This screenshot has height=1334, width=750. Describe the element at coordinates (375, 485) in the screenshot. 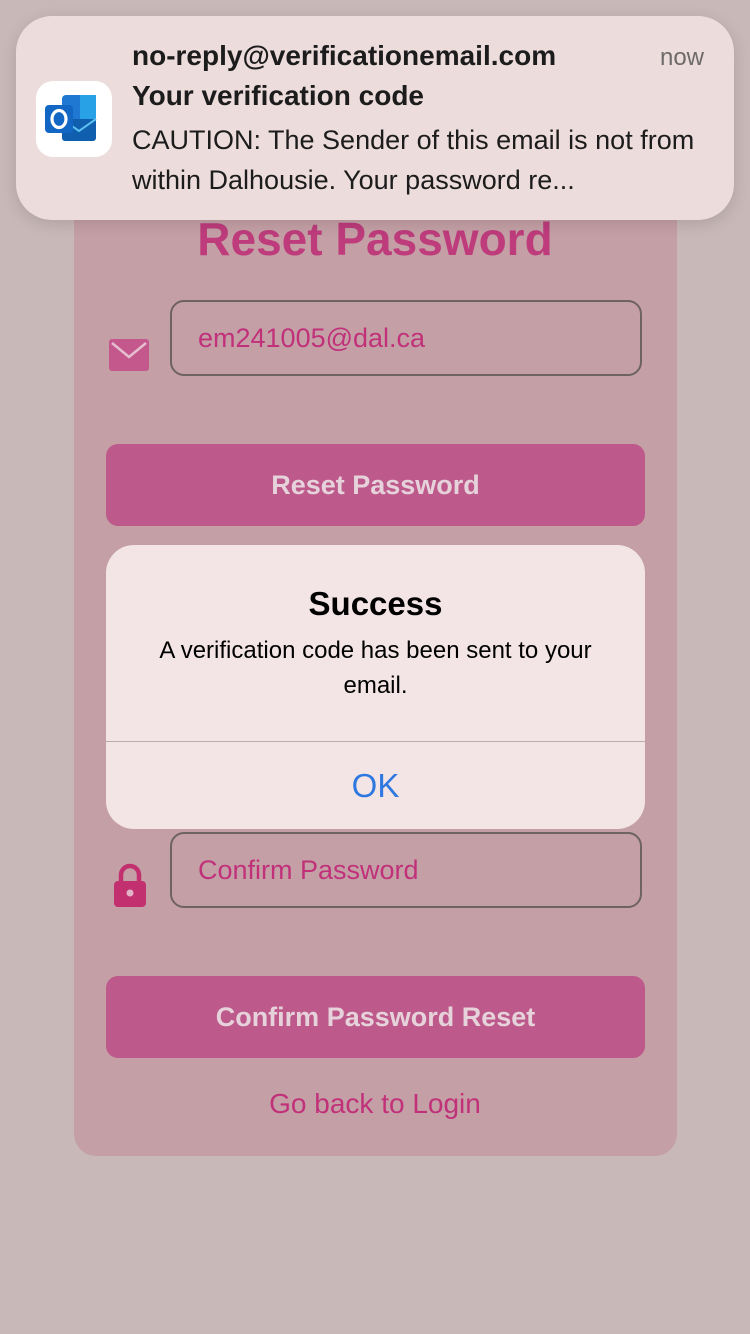

I see `reset-password-button: Reset Password` at that location.